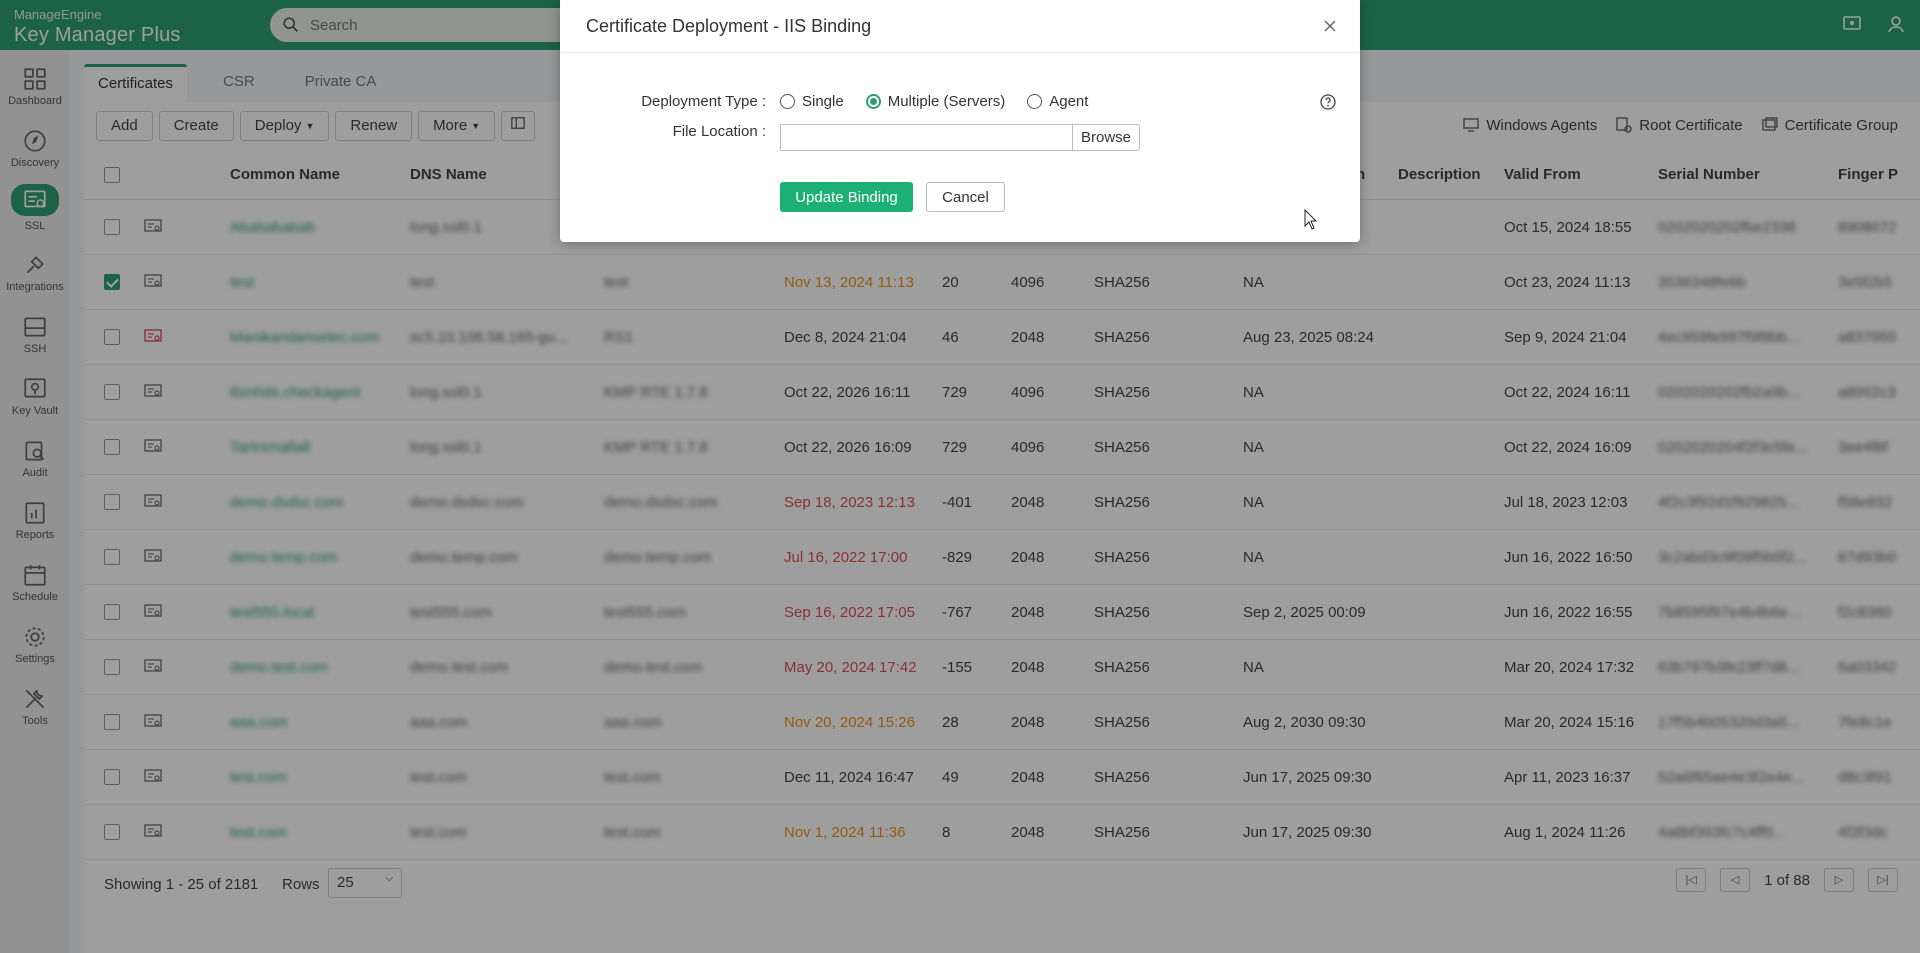 This screenshot has height=953, width=1920. Describe the element at coordinates (873, 101) in the screenshot. I see `radio-multiple-dot` at that location.